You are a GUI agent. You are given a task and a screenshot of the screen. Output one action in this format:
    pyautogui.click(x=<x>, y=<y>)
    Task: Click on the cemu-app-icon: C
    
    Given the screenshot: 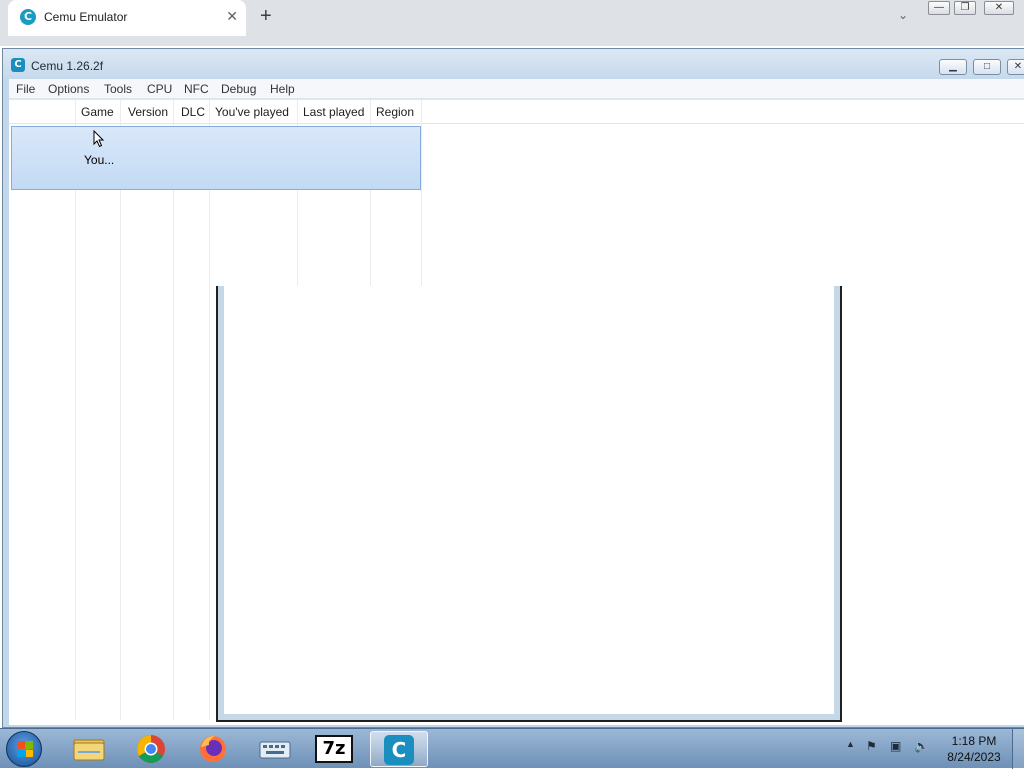 What is the action you would take?
    pyautogui.click(x=18, y=65)
    